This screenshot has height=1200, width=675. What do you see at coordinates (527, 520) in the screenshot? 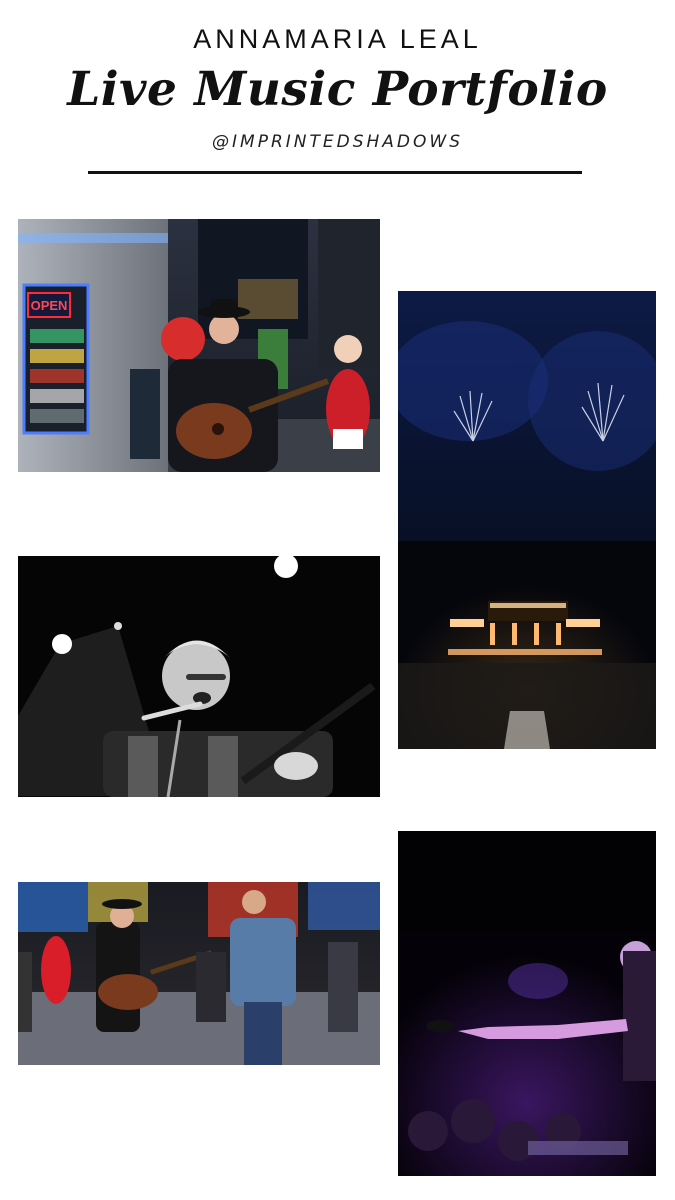
I see `photo-fireworks-concert` at bounding box center [527, 520].